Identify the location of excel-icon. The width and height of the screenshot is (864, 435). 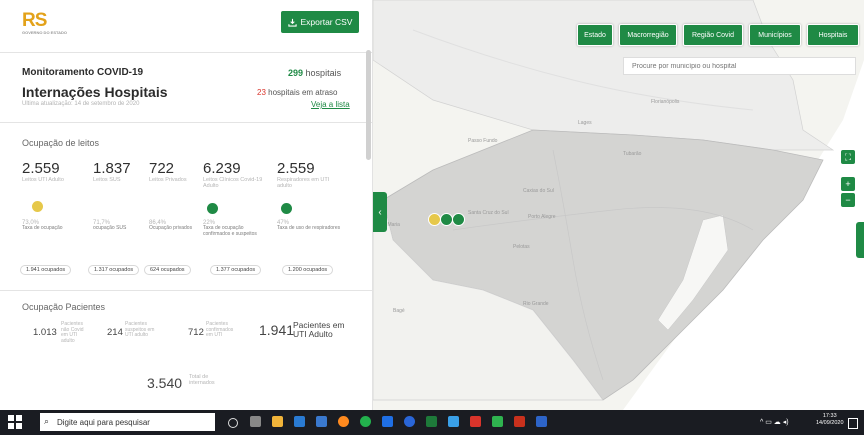
(431, 421).